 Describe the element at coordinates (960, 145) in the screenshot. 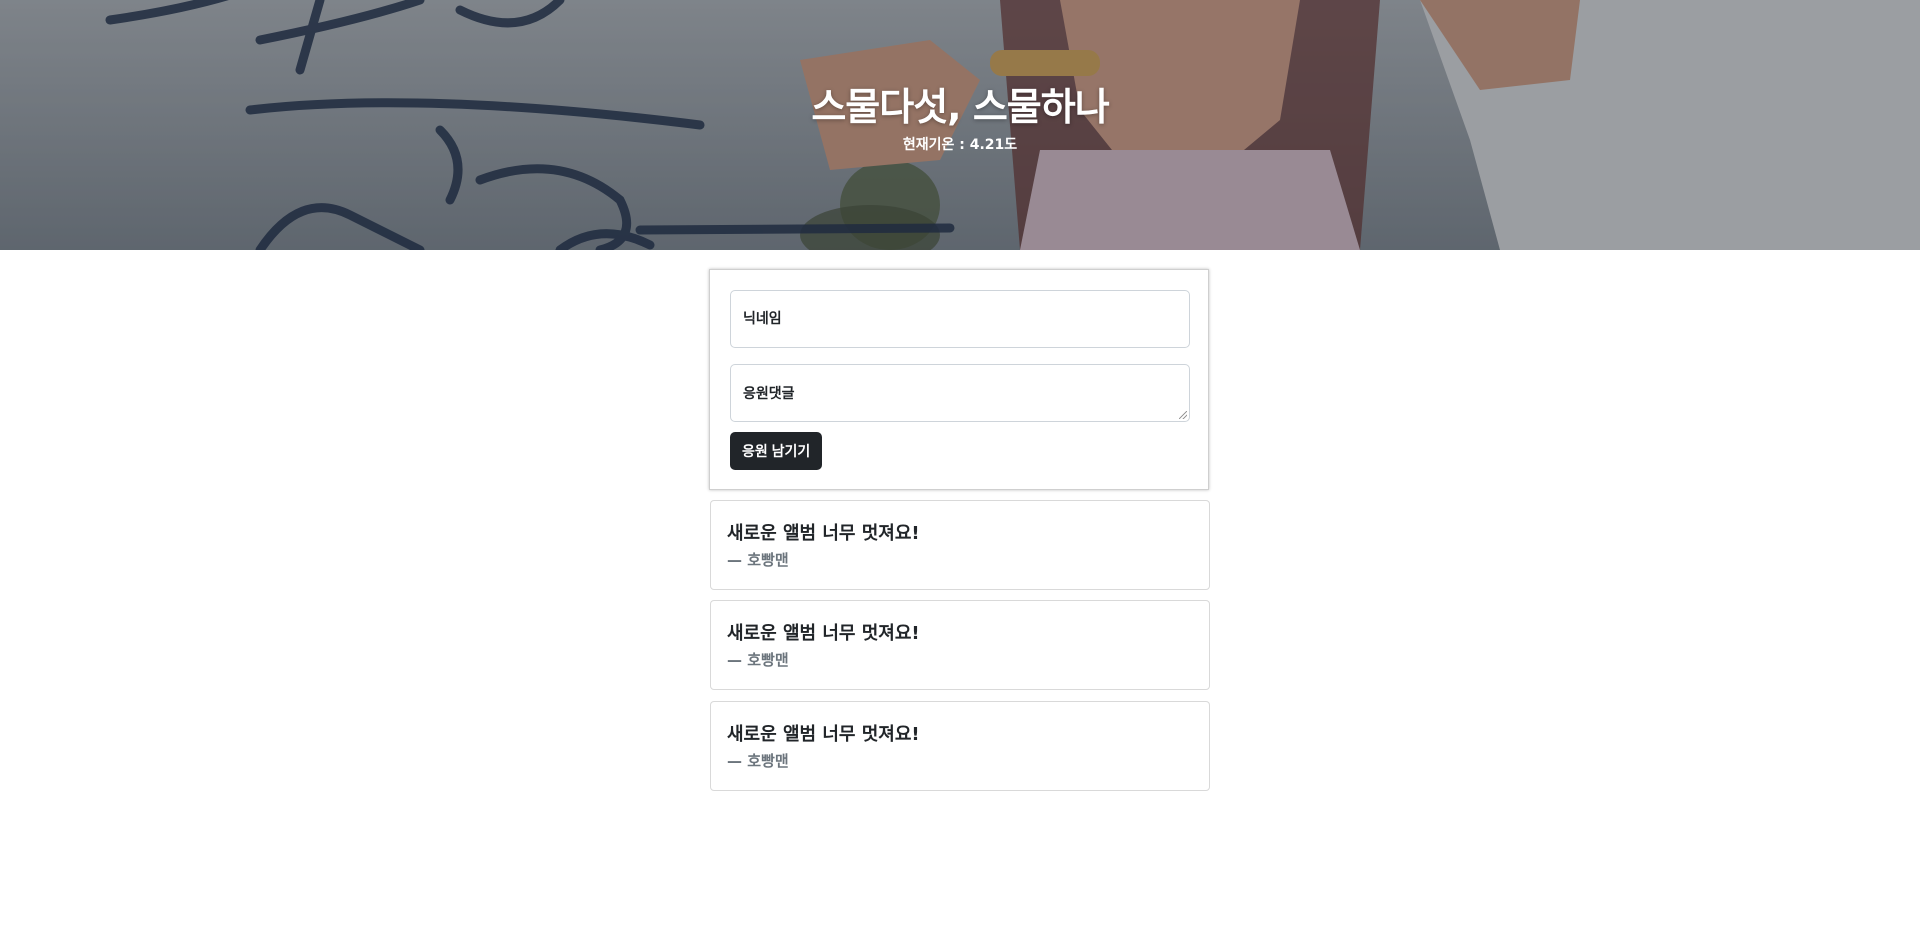

I see `current-temperature: 현재기온 : 4.21도` at that location.